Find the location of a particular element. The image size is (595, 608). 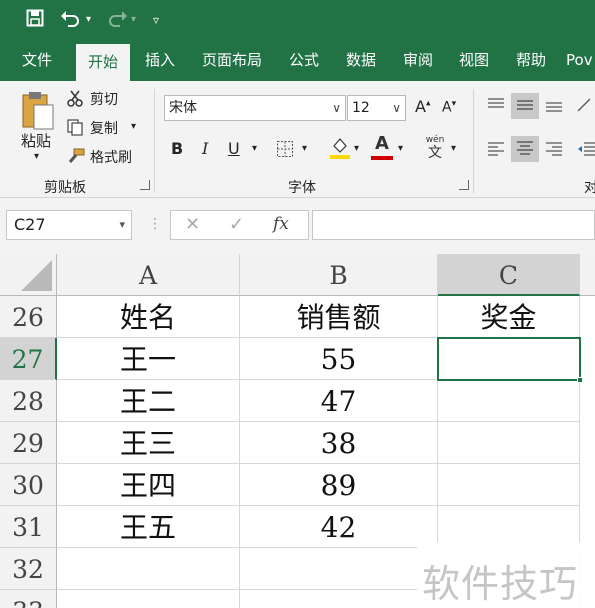

row-header-31: 31 is located at coordinates (28, 527).